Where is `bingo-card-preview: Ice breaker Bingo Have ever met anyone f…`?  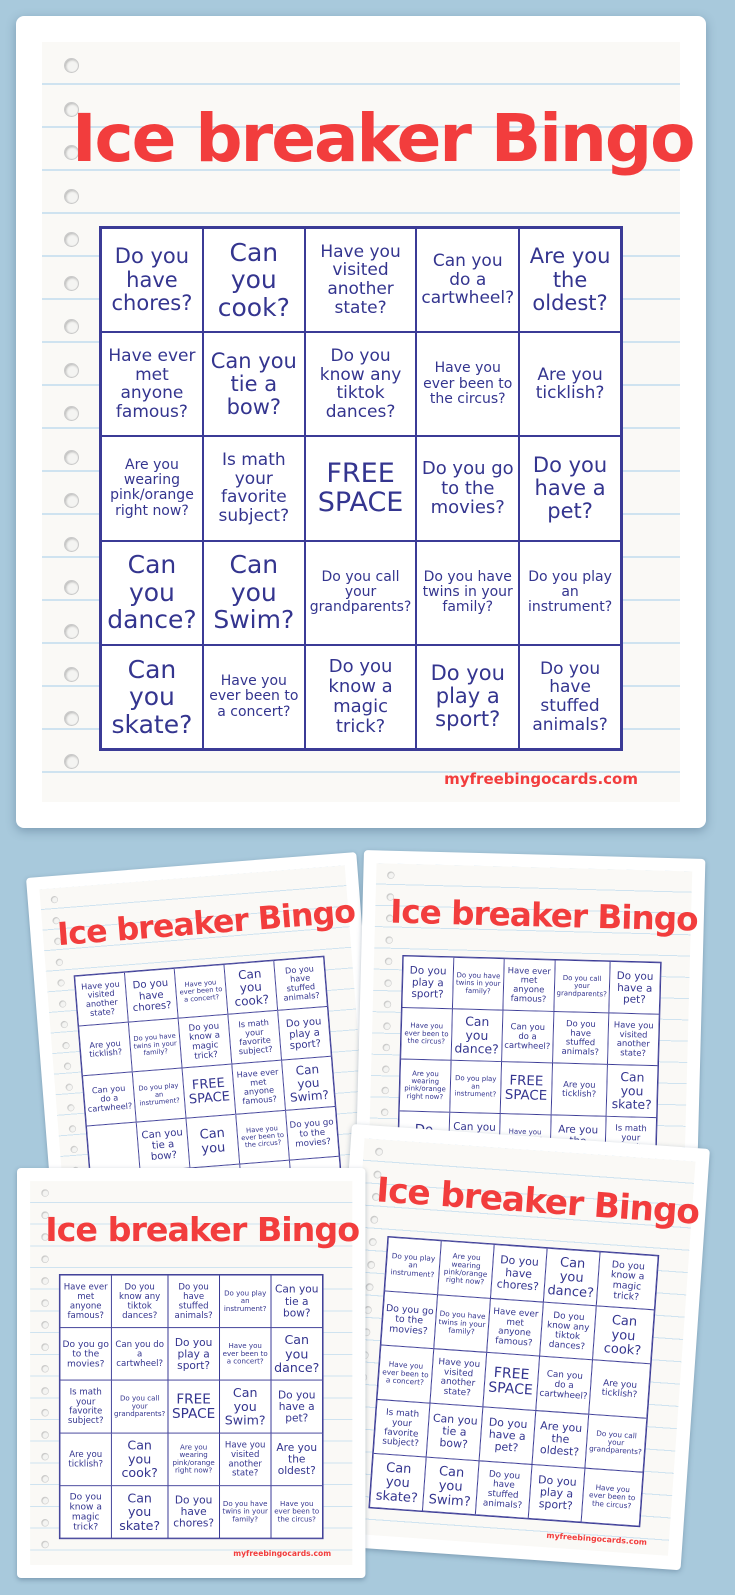 bingo-card-preview: Ice breaker Bingo Have ever met anyone f… is located at coordinates (191, 1373).